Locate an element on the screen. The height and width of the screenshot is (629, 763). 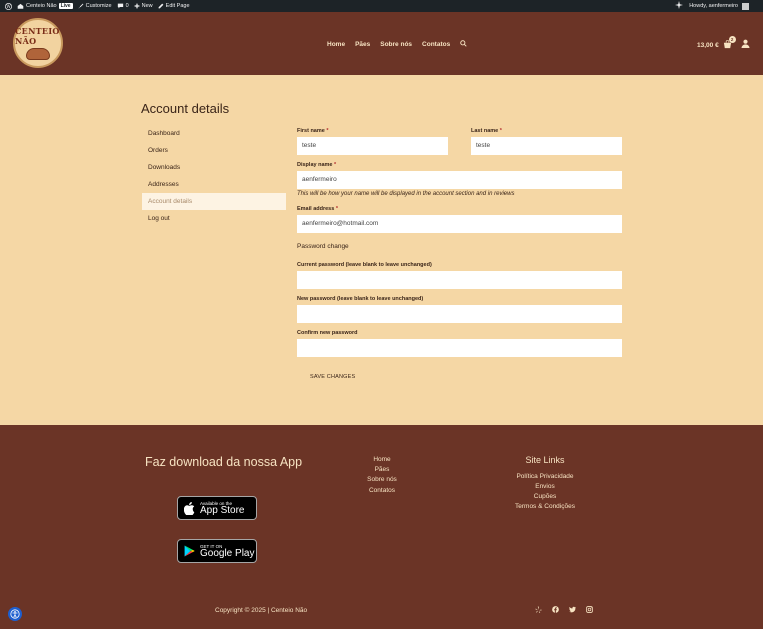
search-icon is located at coordinates (463, 44).